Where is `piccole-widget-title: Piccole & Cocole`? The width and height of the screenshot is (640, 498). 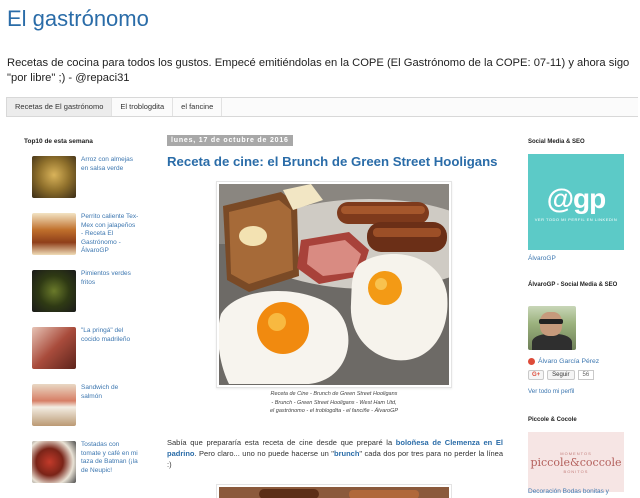
piccole-widget-title: Piccole & Cocole is located at coordinates (552, 420).